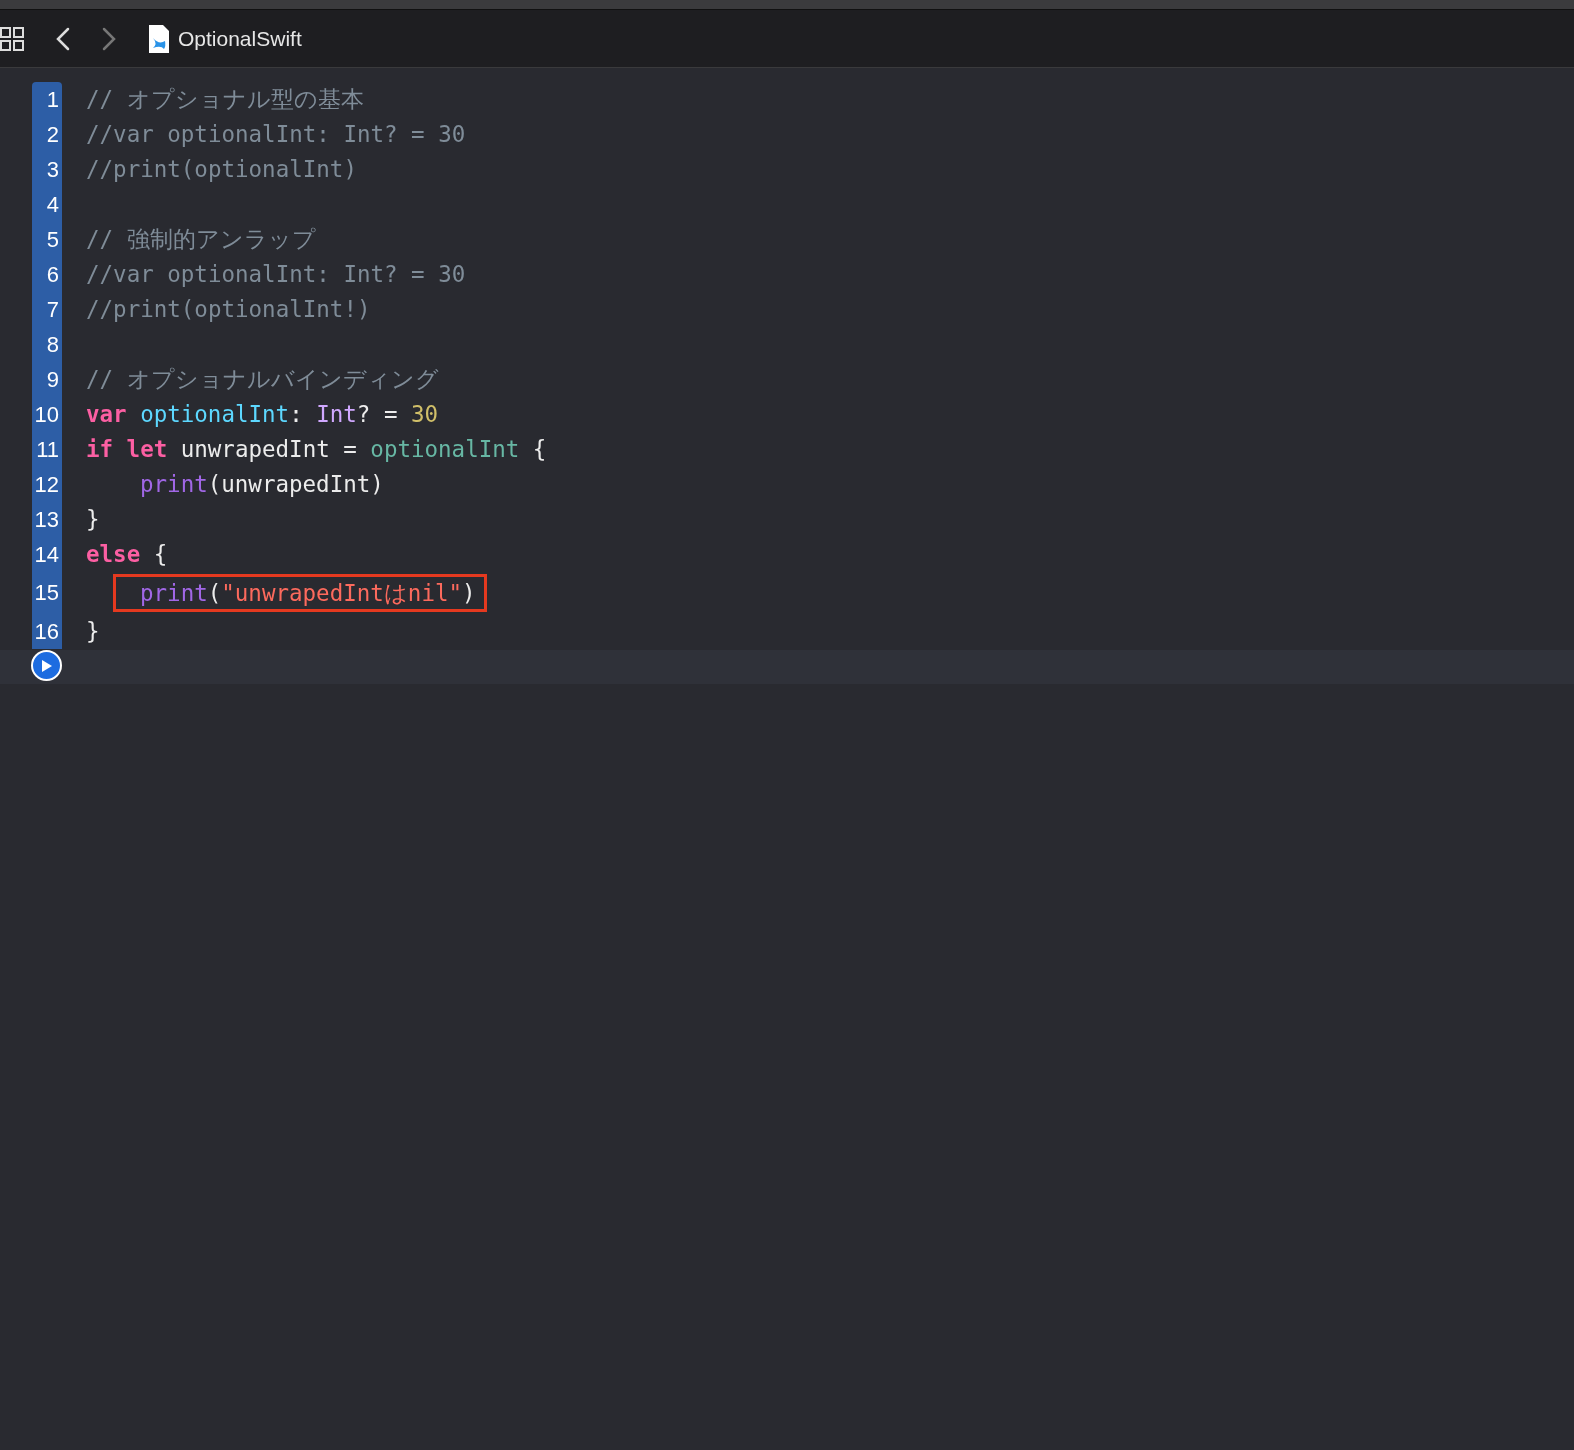 The width and height of the screenshot is (1574, 1450). Describe the element at coordinates (295, 484) in the screenshot. I see `plain-token: (unwrapedInt)` at that location.